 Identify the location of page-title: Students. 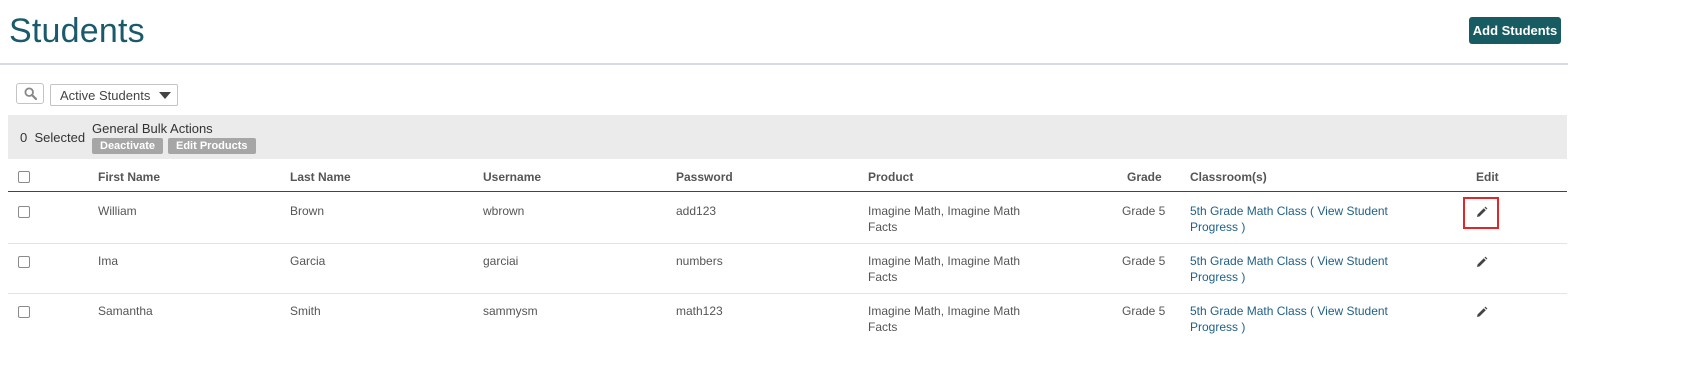
(77, 31).